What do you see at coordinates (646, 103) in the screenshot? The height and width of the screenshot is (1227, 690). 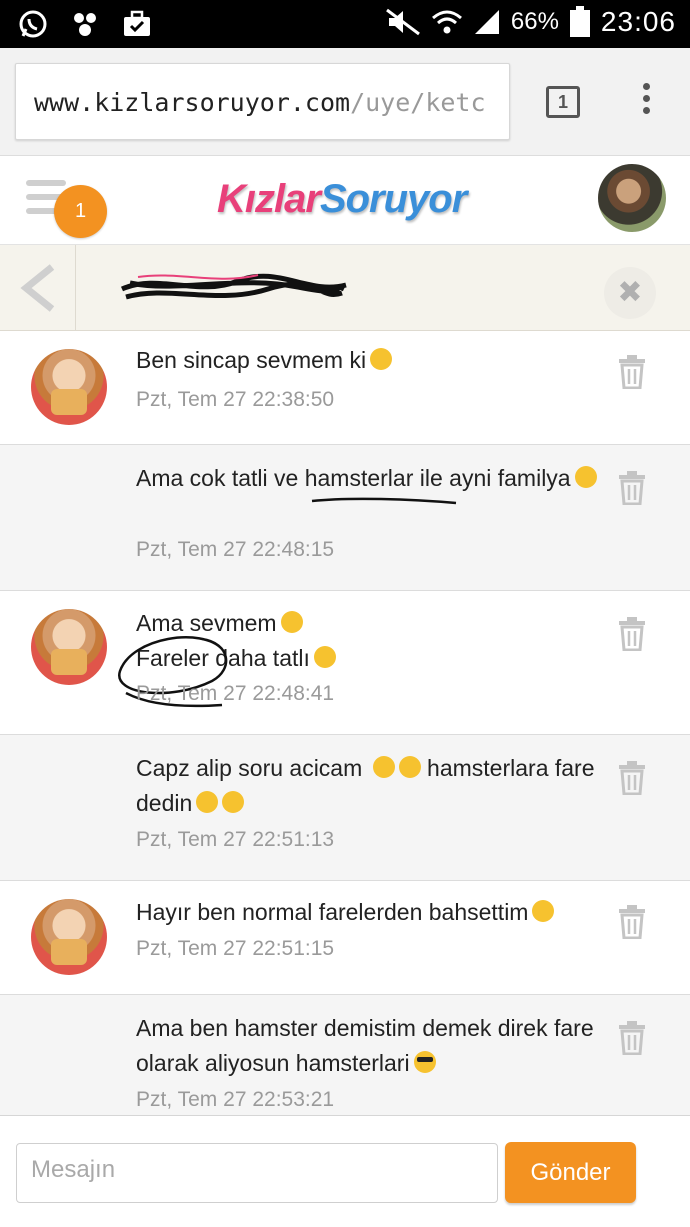 I see `browser-menu-button` at bounding box center [646, 103].